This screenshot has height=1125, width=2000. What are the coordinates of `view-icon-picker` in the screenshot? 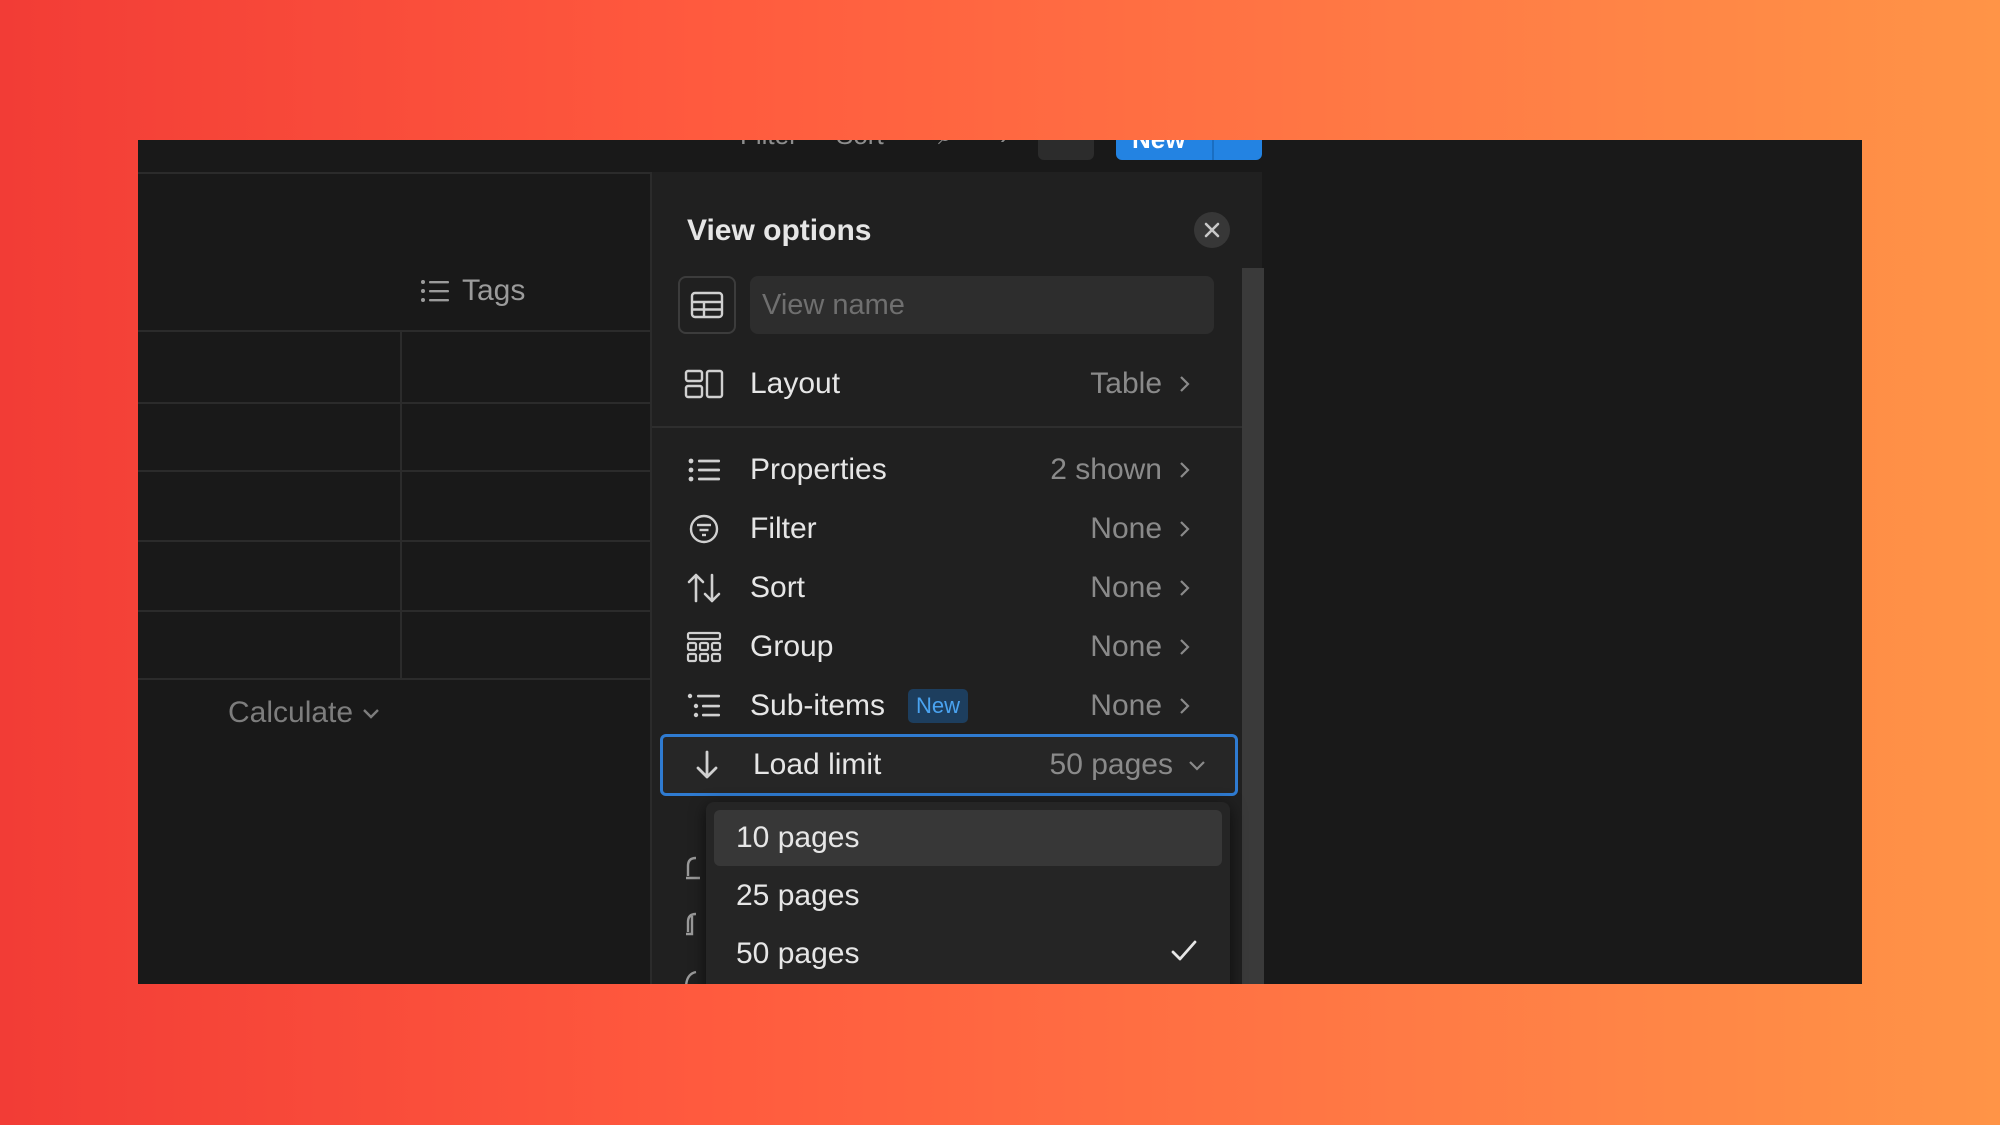 It's located at (707, 305).